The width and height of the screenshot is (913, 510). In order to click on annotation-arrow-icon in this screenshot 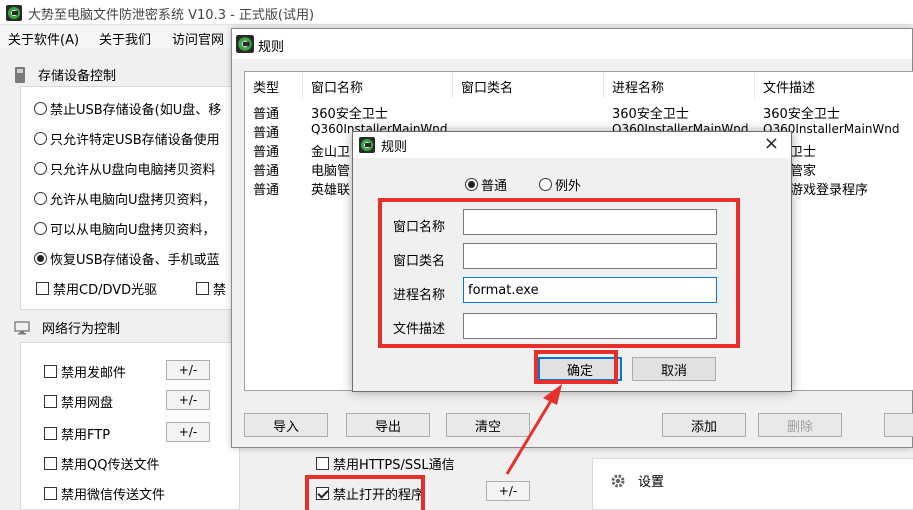, I will do `click(533, 429)`.